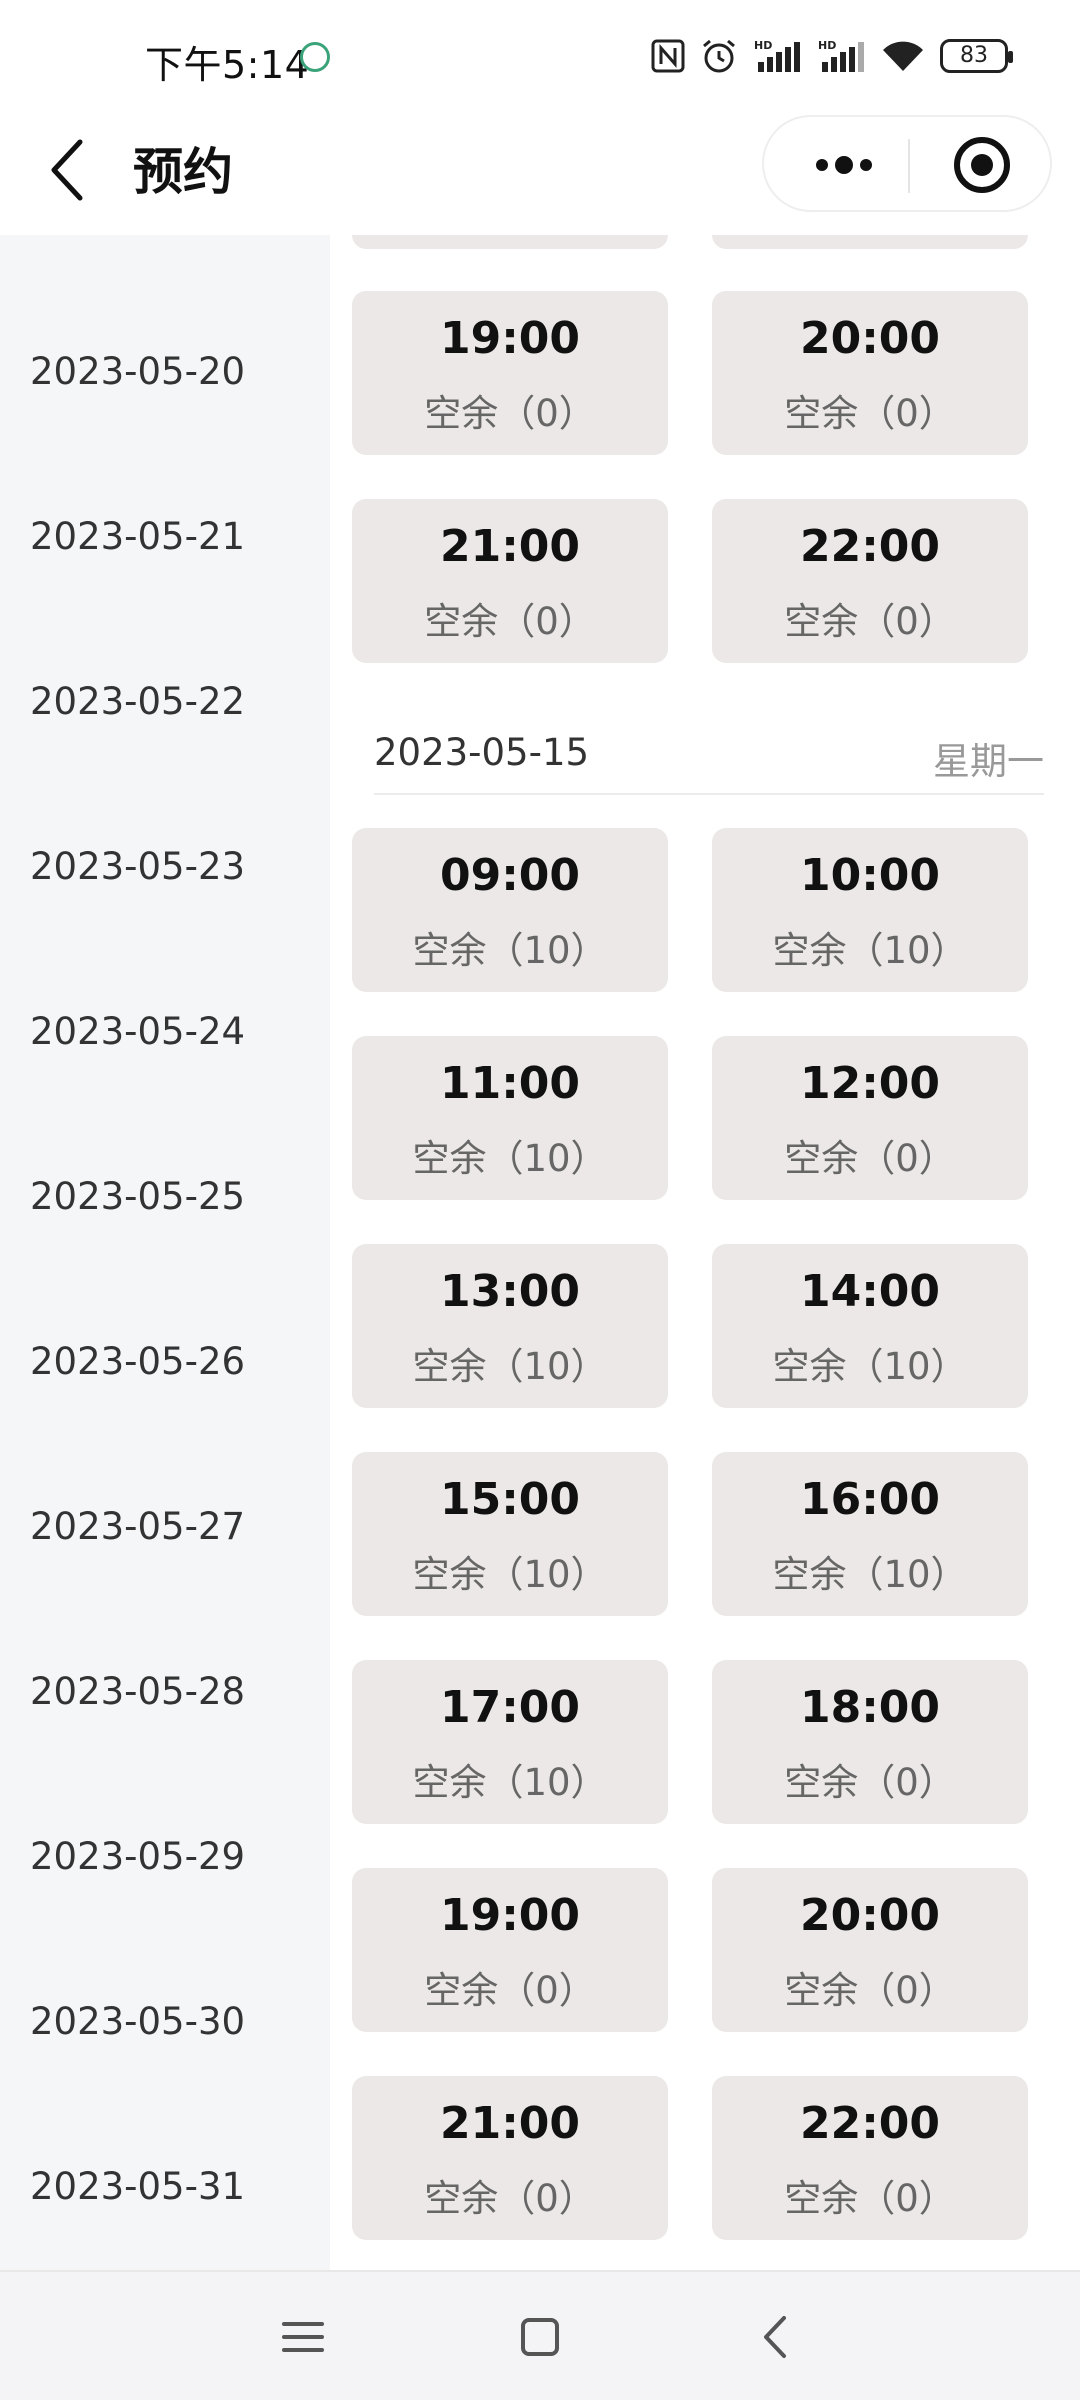 This screenshot has width=1080, height=2400. Describe the element at coordinates (719, 56) in the screenshot. I see `alarm-icon` at that location.